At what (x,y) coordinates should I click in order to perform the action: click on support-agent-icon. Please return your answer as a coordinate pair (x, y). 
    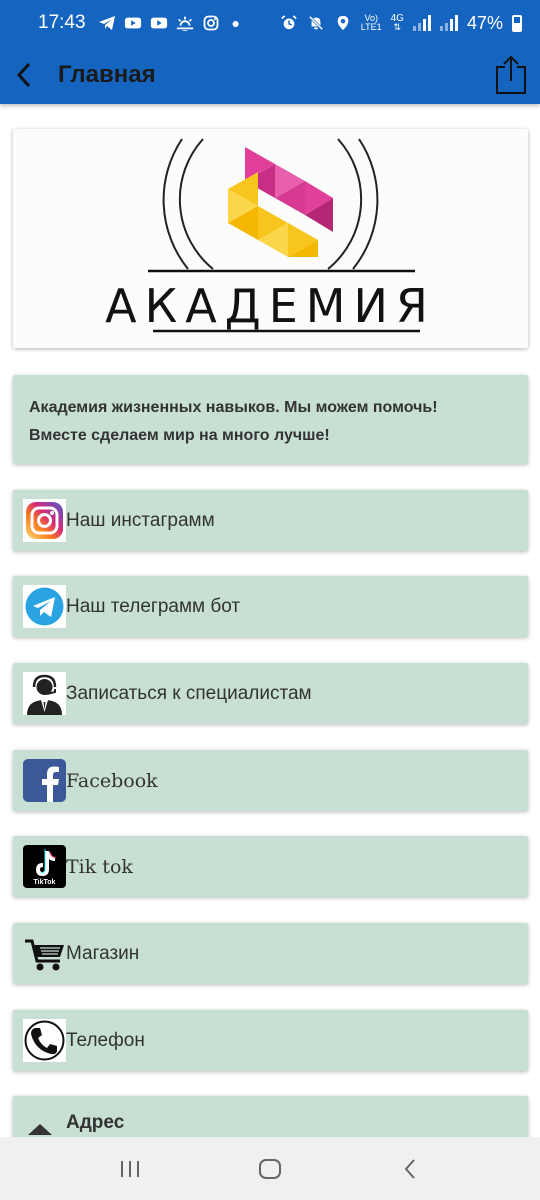
    Looking at the image, I should click on (44, 693).